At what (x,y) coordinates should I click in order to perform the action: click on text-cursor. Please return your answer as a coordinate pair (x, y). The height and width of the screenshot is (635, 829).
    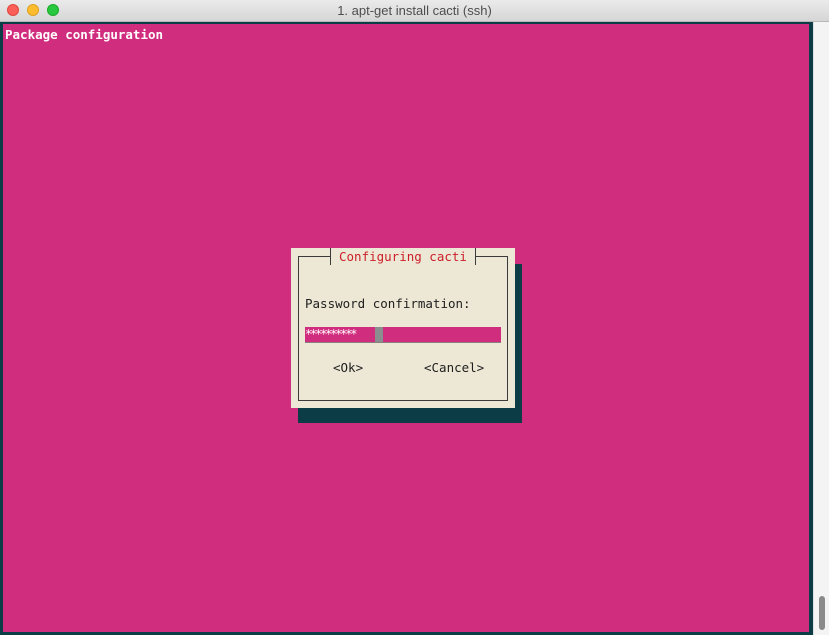
    Looking at the image, I should click on (379, 334).